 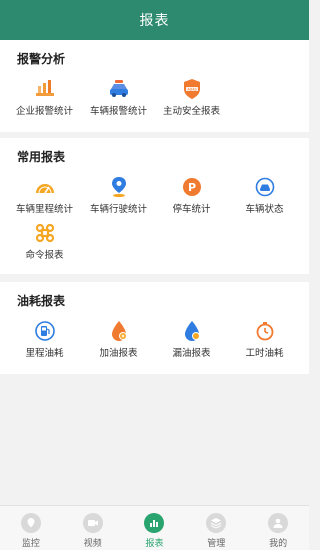 What do you see at coordinates (278, 523) in the screenshot?
I see `user-icon` at bounding box center [278, 523].